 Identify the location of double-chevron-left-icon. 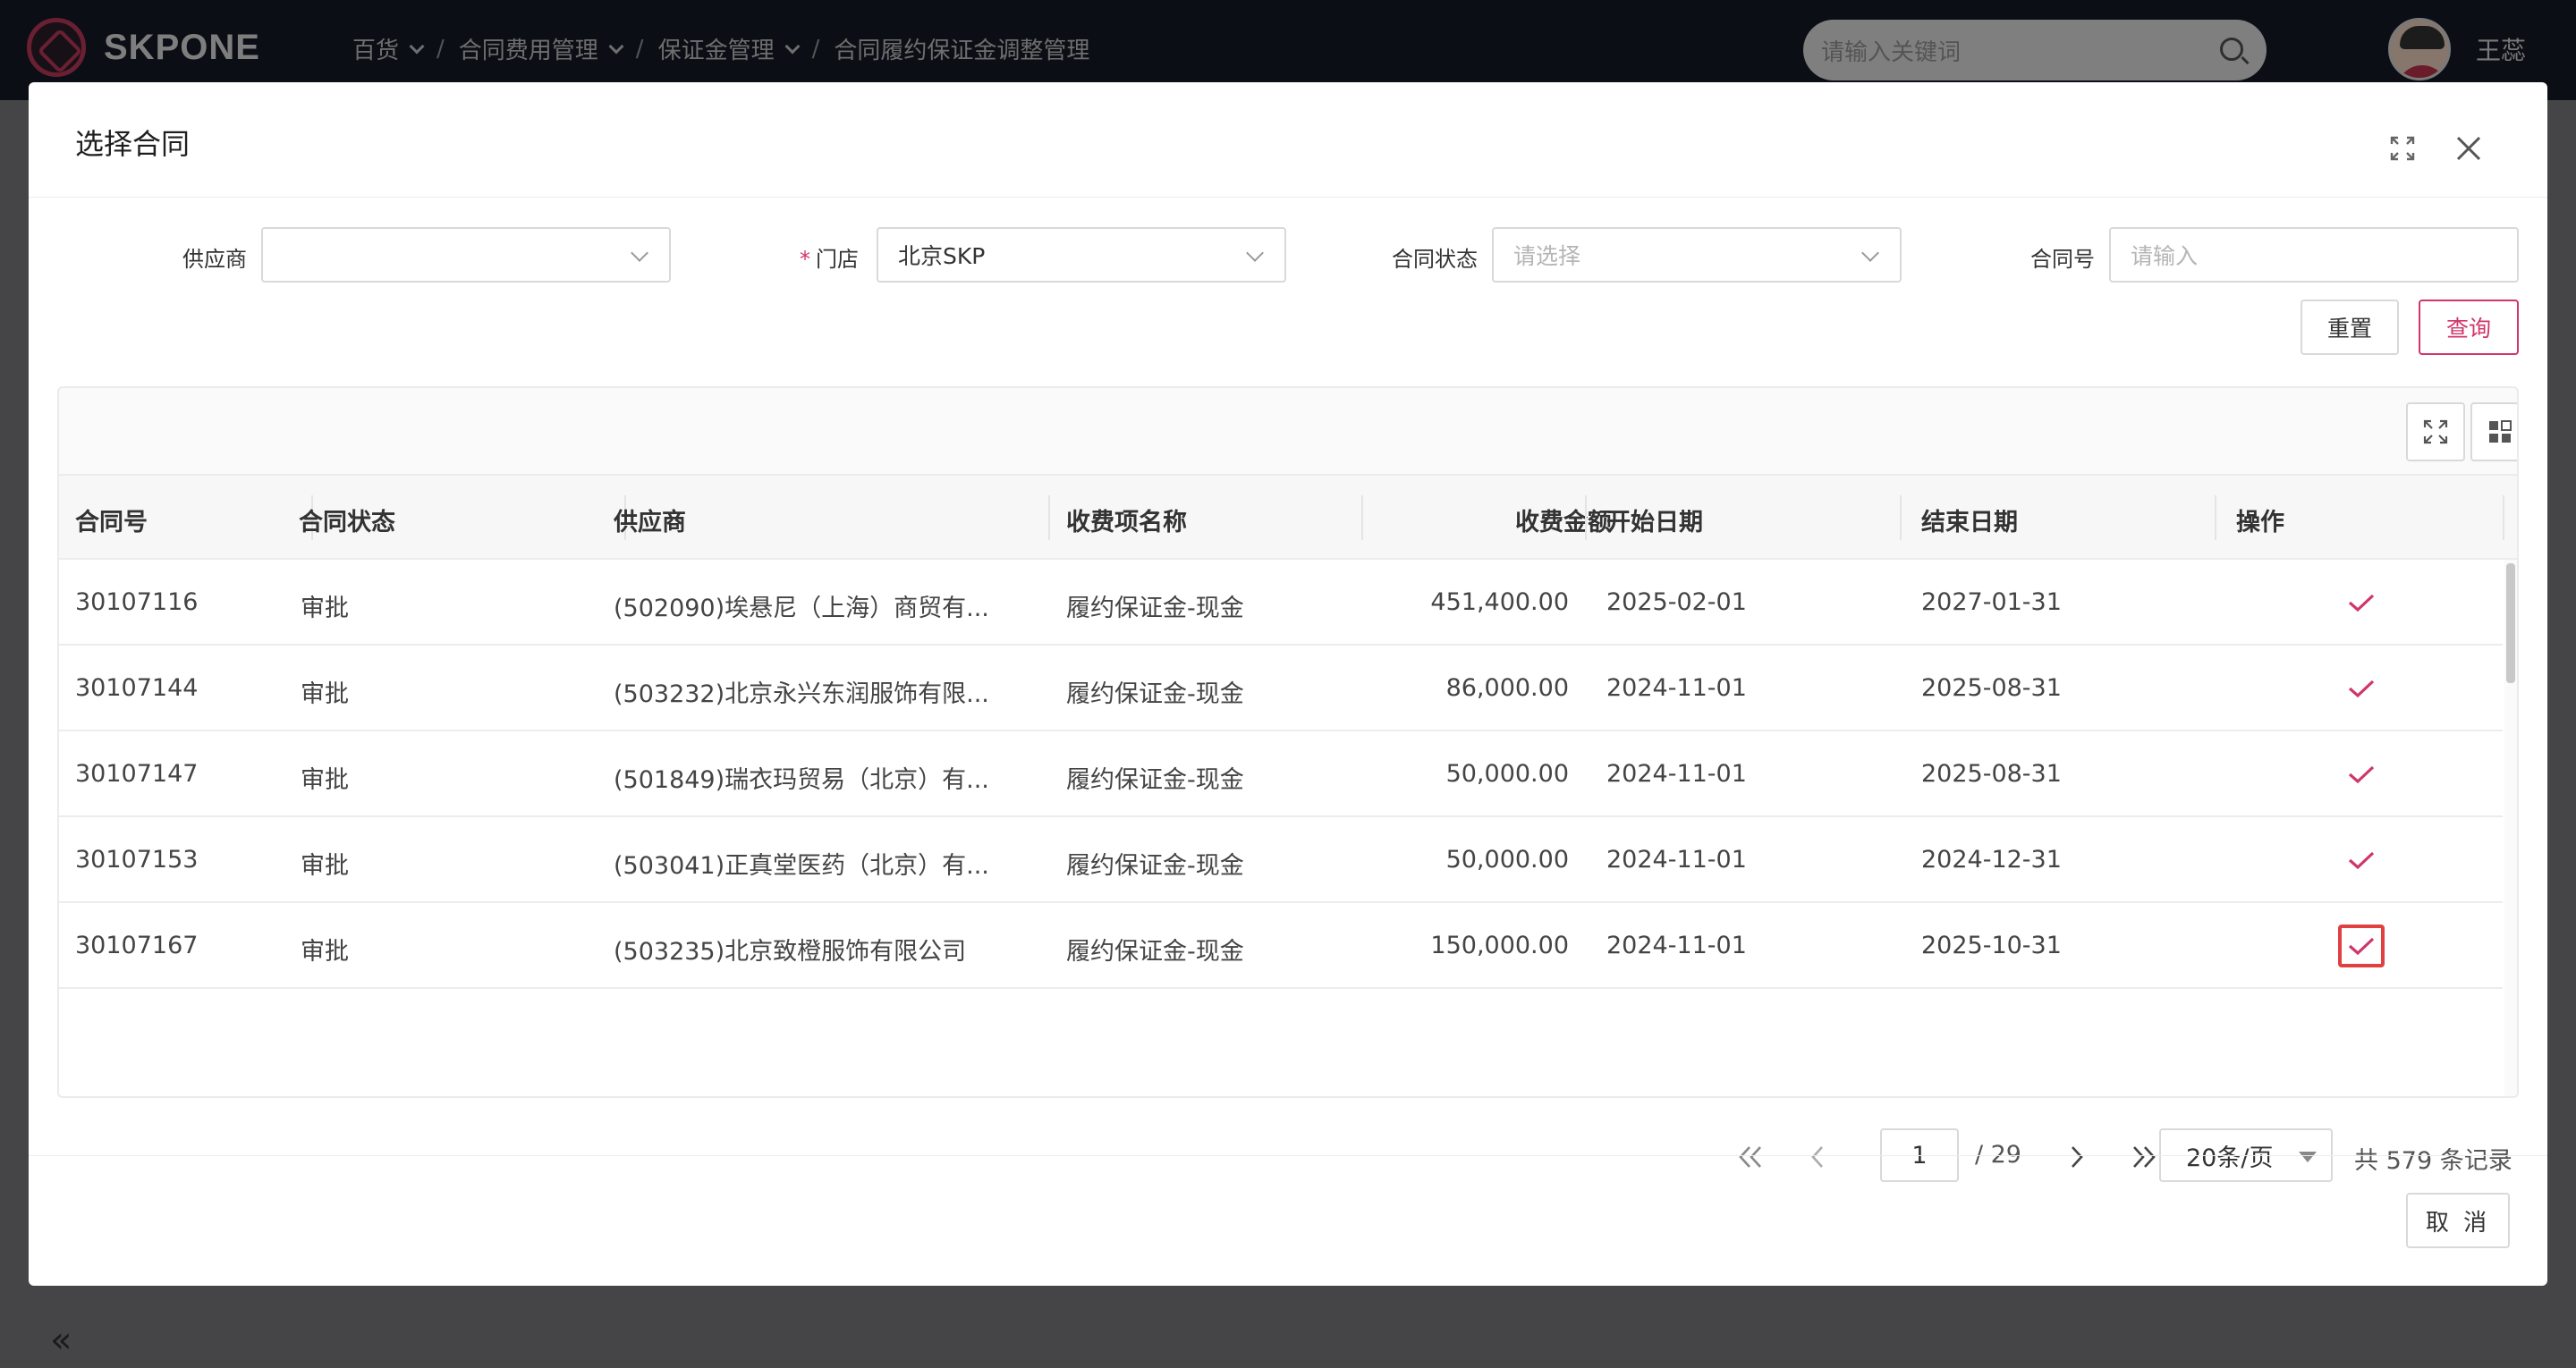
(1750, 1157).